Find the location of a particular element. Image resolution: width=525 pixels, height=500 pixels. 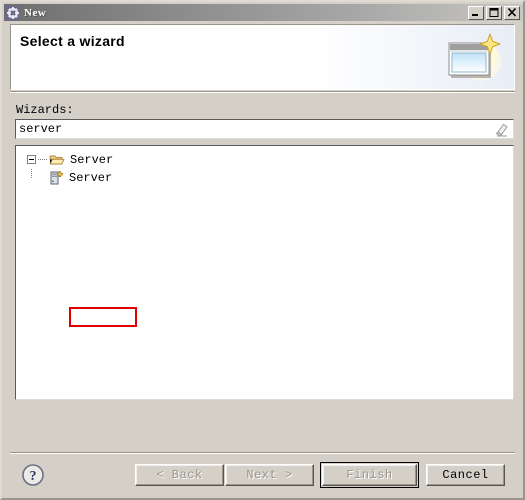

window-controls is located at coordinates (495, 12).